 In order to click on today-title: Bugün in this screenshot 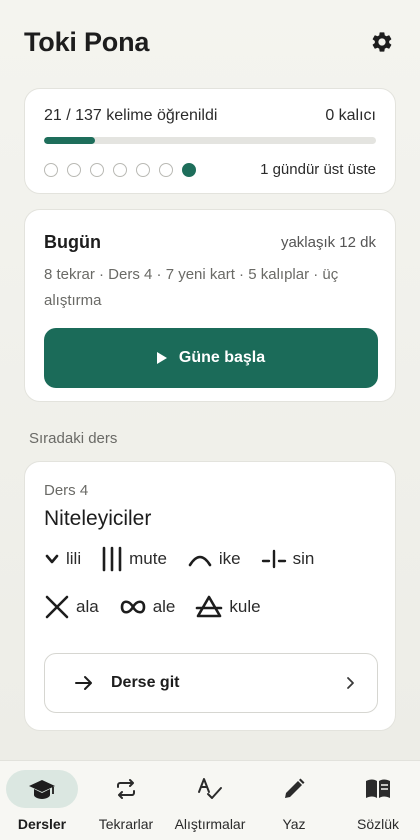, I will do `click(72, 242)`.